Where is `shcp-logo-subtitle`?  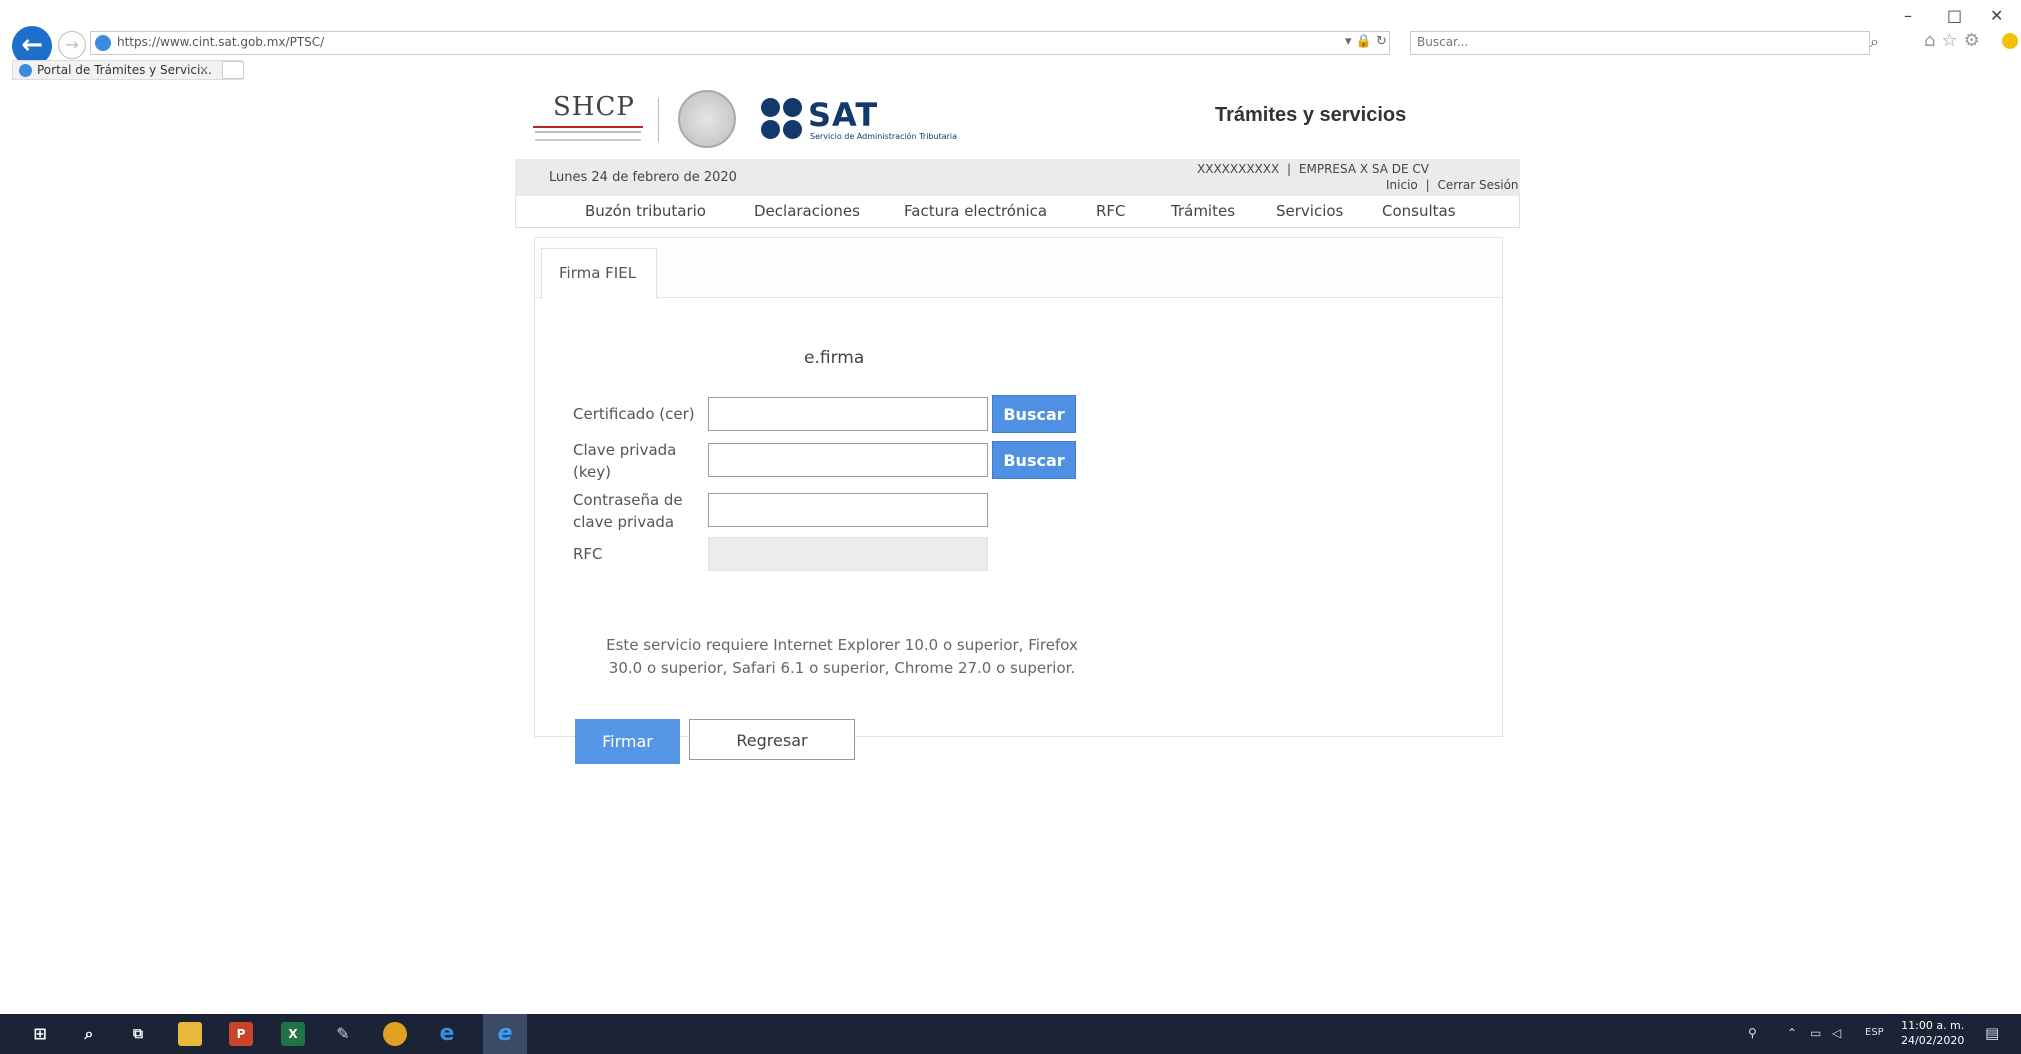 shcp-logo-subtitle is located at coordinates (588, 136).